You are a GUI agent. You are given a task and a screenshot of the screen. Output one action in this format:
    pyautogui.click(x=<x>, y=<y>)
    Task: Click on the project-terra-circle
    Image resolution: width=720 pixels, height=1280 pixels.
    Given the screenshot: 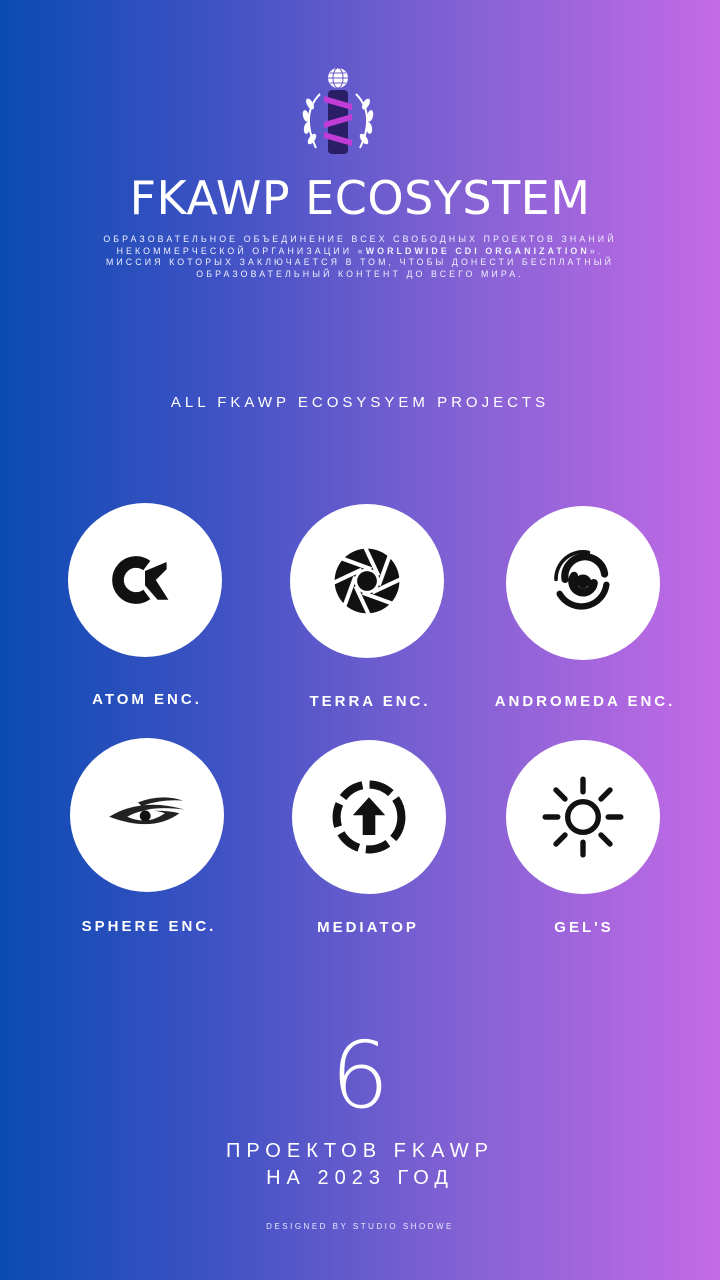 What is the action you would take?
    pyautogui.click(x=367, y=581)
    